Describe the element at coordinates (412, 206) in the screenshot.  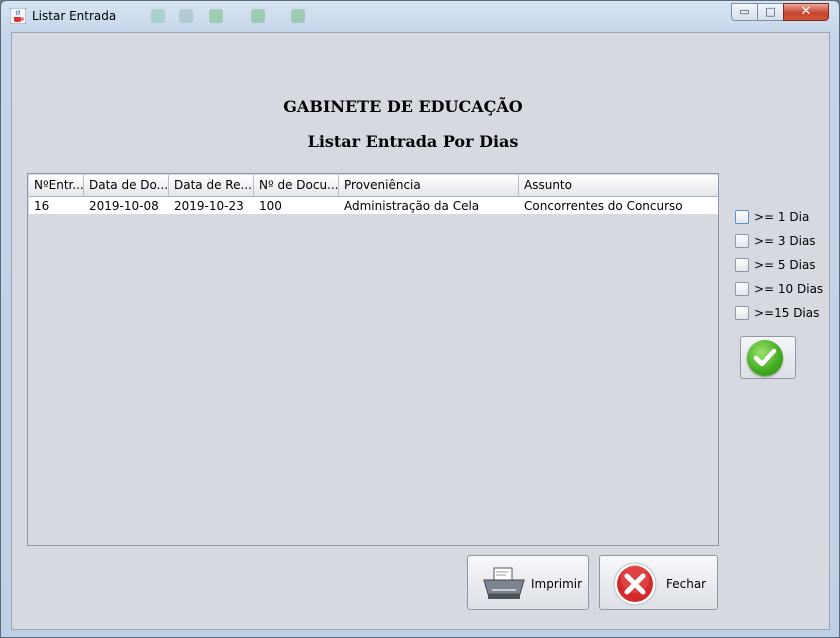
I see `cell-proveniencia: Administração da Cela` at that location.